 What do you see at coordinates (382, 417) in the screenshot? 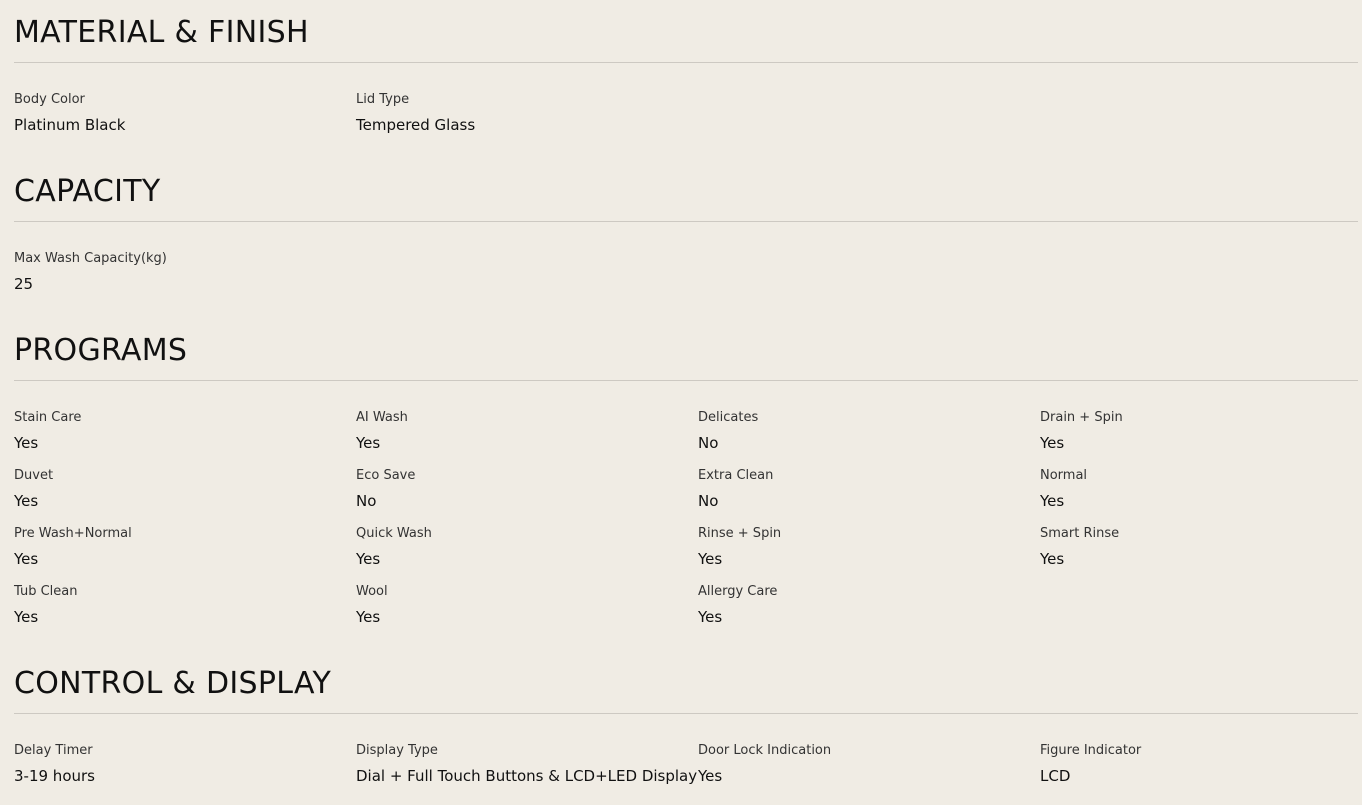
I see `spec-label: AI Wash` at bounding box center [382, 417].